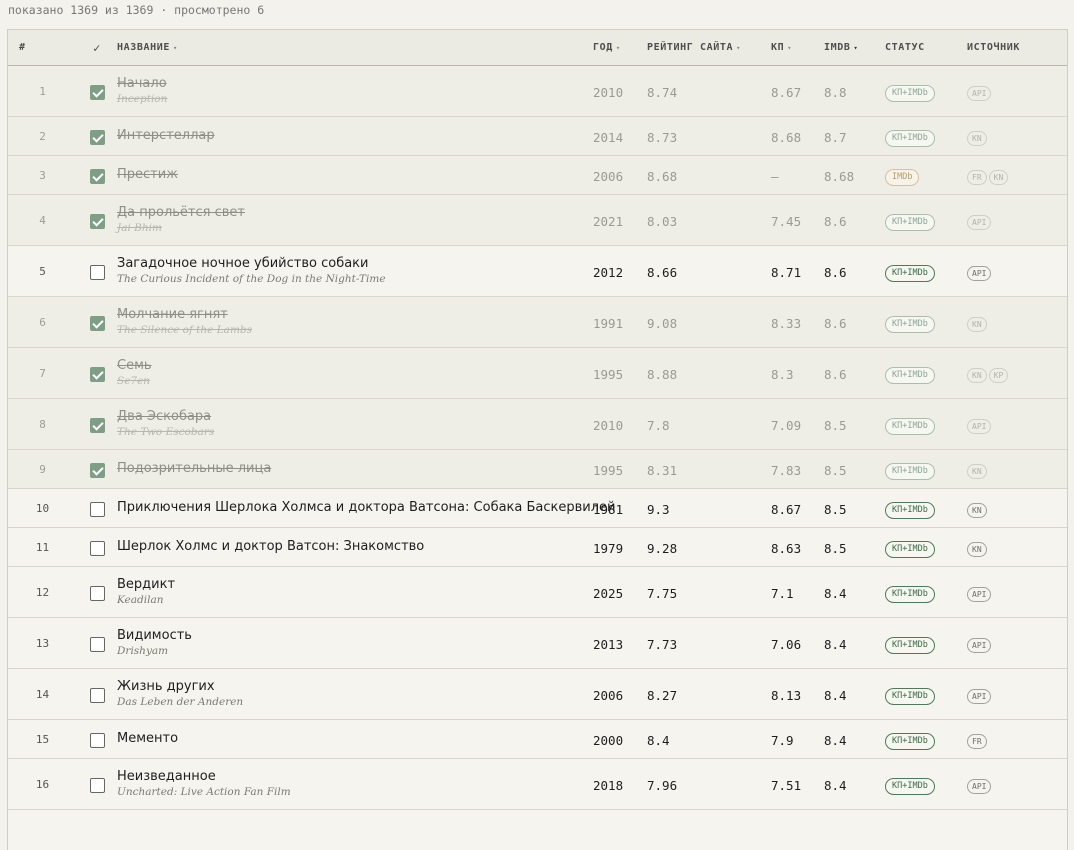 The height and width of the screenshot is (850, 1074). I want to click on row-number: 16, so click(42, 784).